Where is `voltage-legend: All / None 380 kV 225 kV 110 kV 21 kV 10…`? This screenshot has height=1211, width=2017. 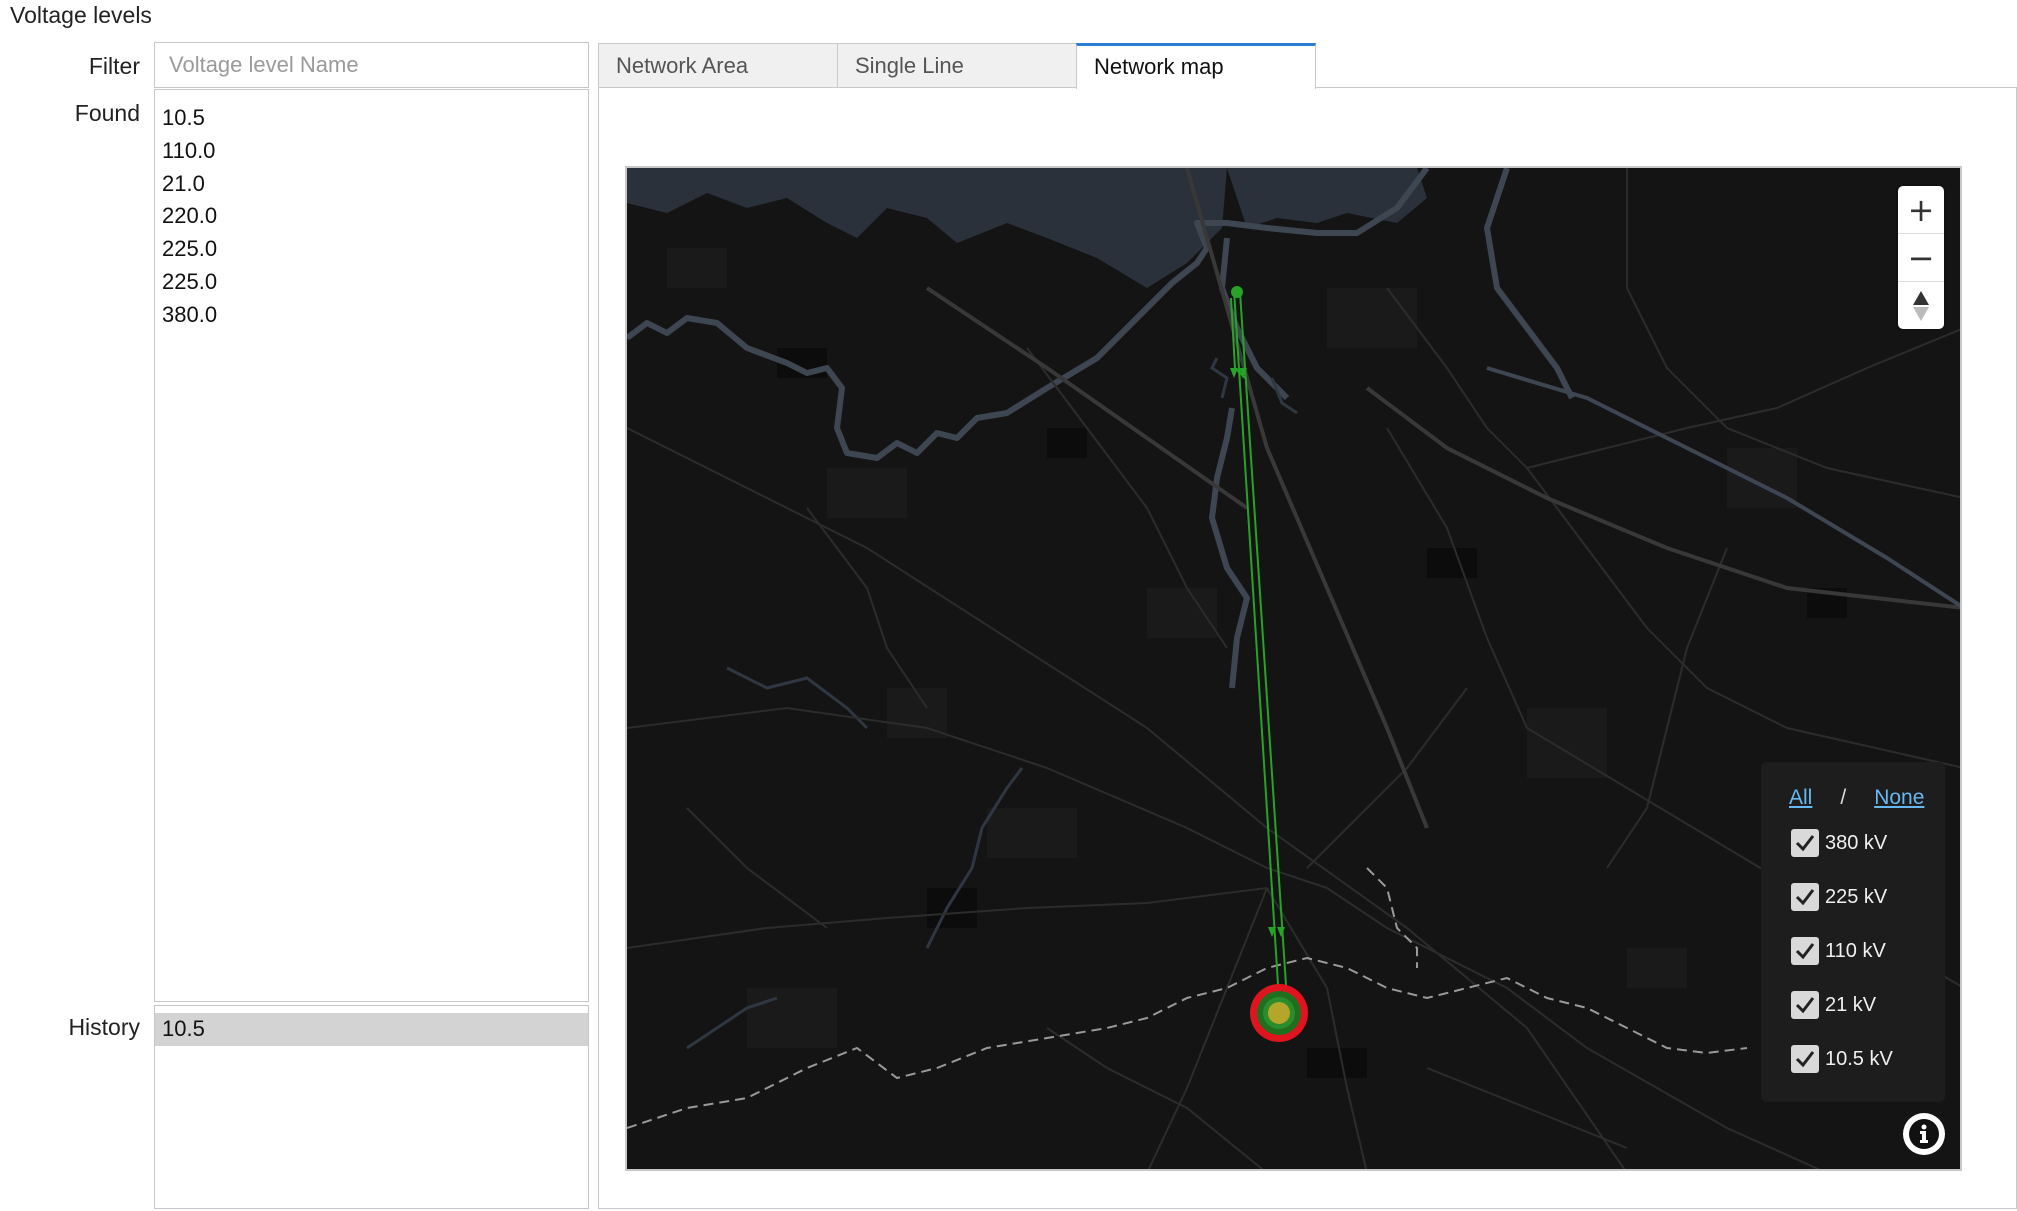
voltage-legend: All / None 380 kV 225 kV 110 kV 21 kV 10… is located at coordinates (1853, 932).